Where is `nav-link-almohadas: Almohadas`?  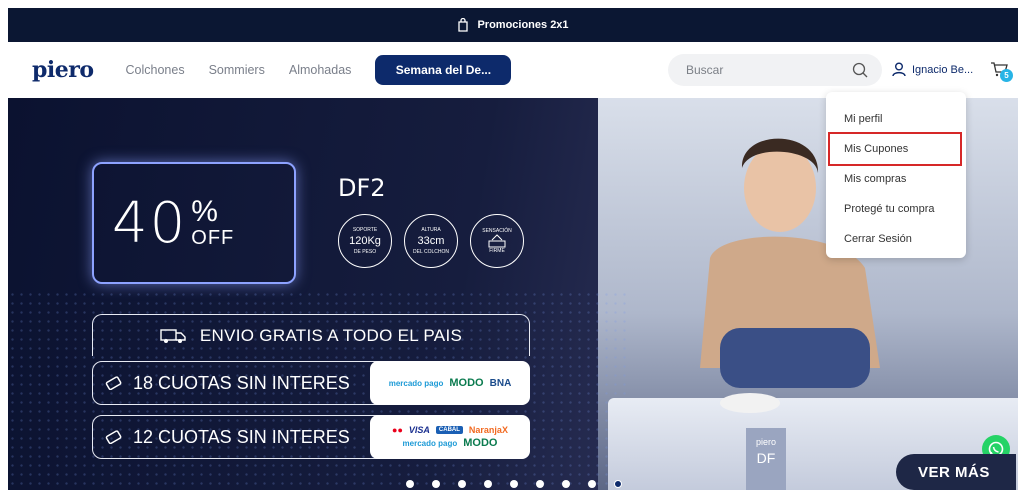
nav-link-almohadas: Almohadas is located at coordinates (320, 70).